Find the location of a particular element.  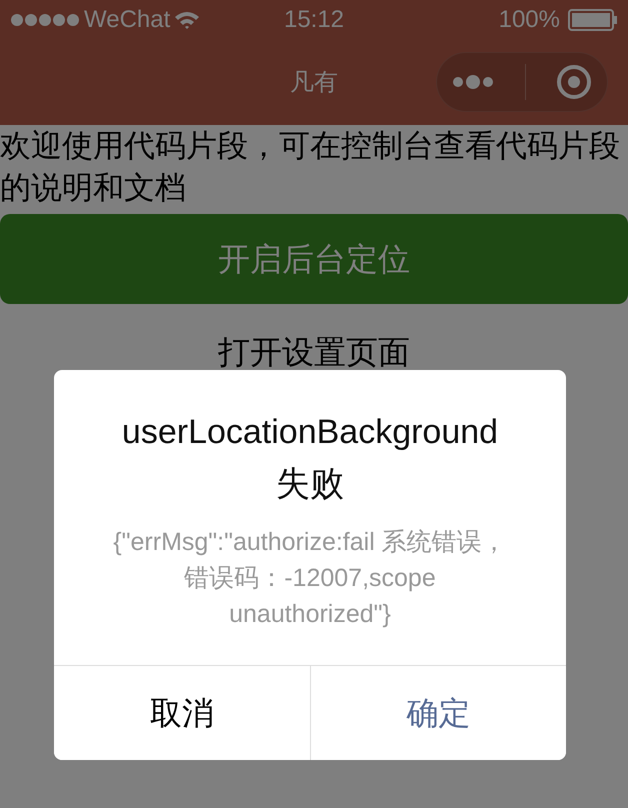

dialog-title: userLocationBackground失败 is located at coordinates (310, 458).